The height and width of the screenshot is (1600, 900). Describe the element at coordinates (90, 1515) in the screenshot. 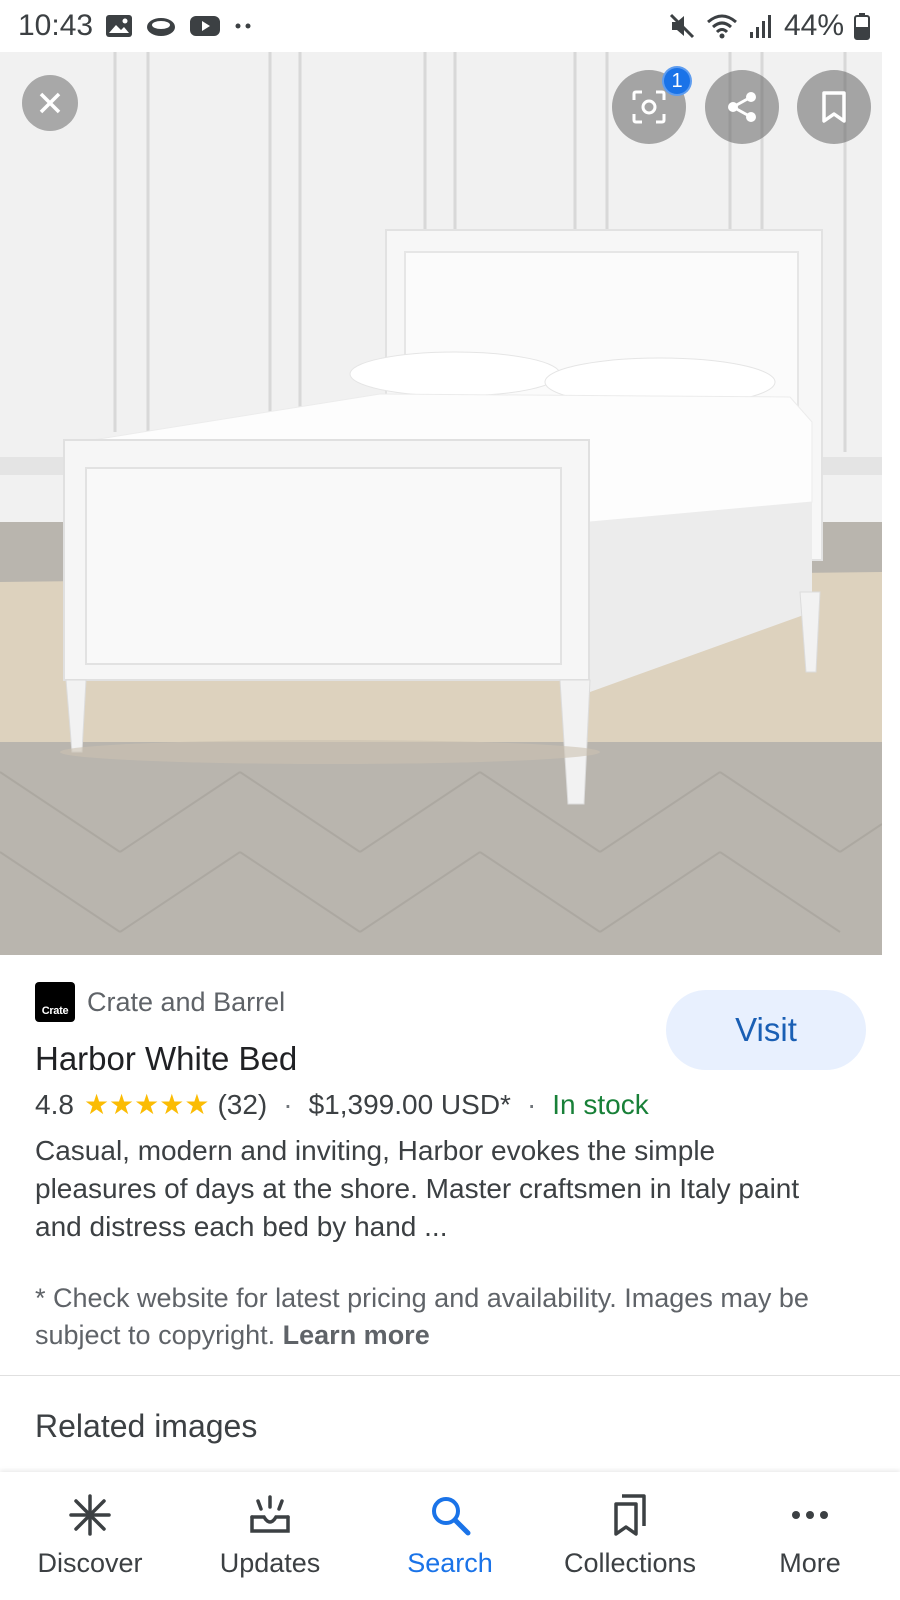

I see `asterisk-icon` at that location.